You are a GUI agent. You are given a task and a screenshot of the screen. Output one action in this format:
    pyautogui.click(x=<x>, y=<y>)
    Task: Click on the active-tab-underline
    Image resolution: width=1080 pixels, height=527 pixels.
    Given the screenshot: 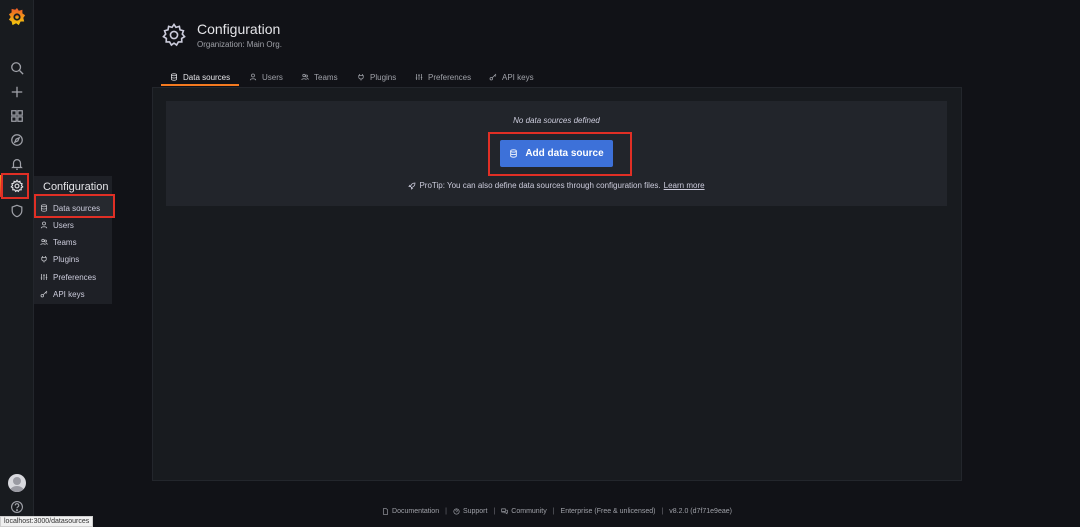 What is the action you would take?
    pyautogui.click(x=200, y=85)
    